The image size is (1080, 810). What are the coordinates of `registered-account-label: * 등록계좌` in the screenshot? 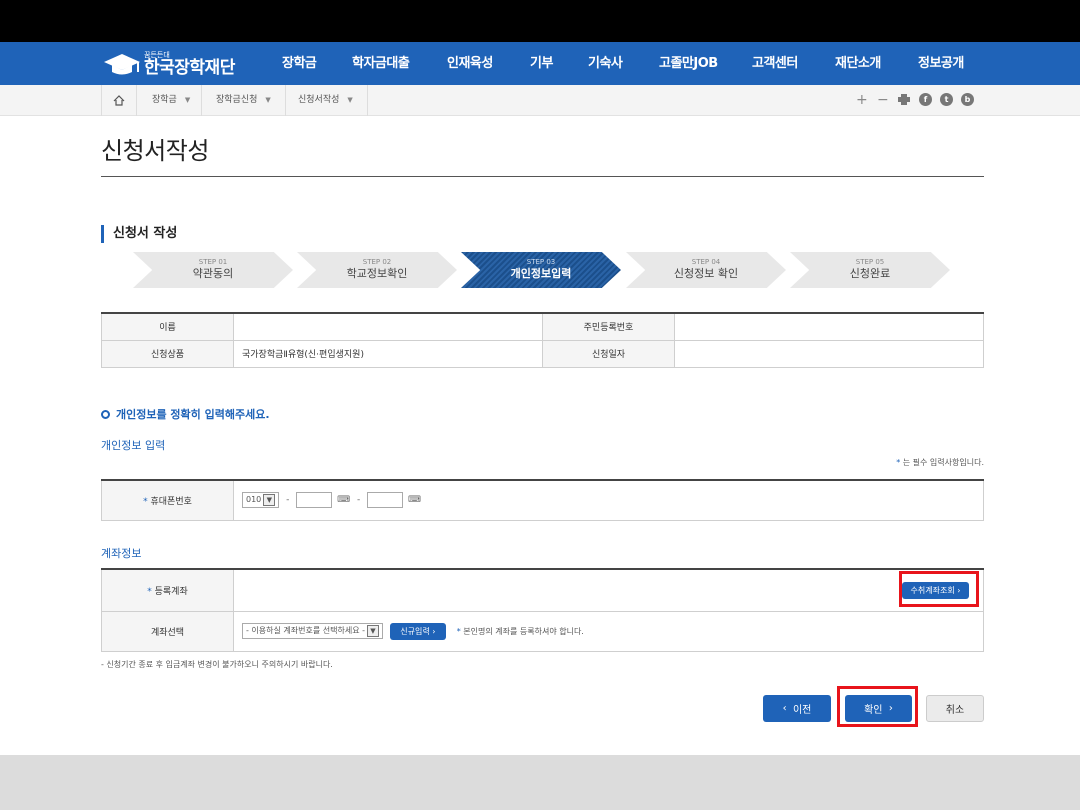 It's located at (167, 590).